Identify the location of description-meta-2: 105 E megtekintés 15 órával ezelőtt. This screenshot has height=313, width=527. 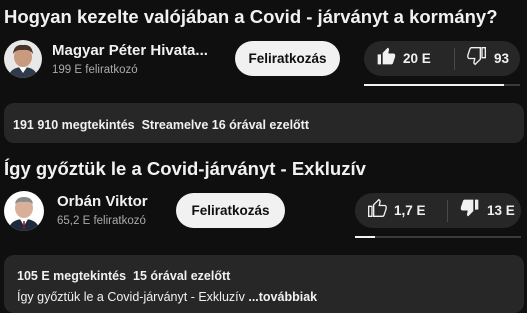
(123, 276).